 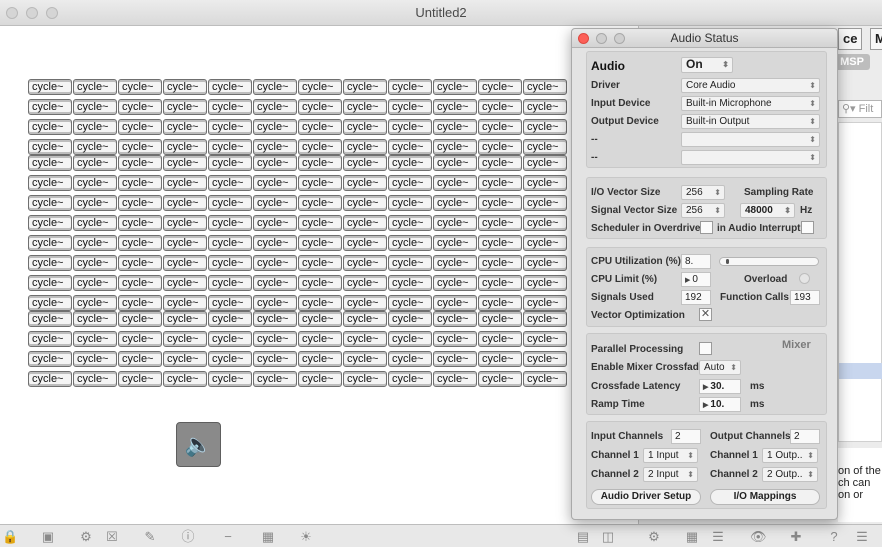 I want to click on ezdac-speaker-object: 🔈, so click(x=198, y=444).